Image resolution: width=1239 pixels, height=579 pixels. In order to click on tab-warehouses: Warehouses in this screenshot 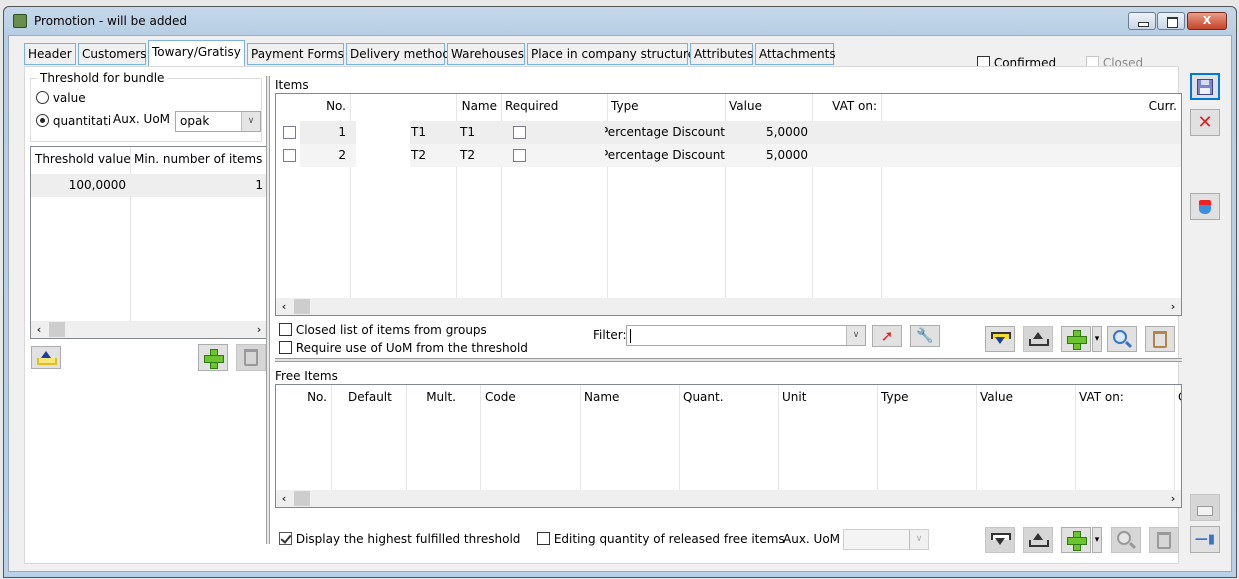, I will do `click(486, 54)`.